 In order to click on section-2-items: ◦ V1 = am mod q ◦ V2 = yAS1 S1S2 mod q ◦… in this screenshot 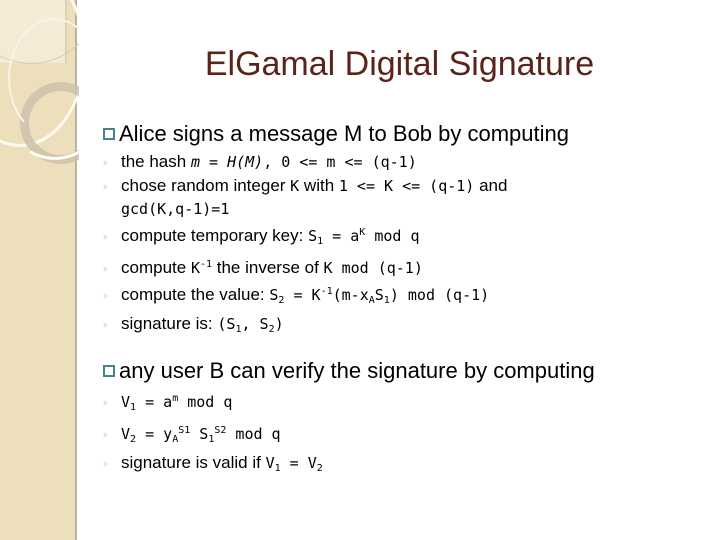, I will do `click(411, 433)`.